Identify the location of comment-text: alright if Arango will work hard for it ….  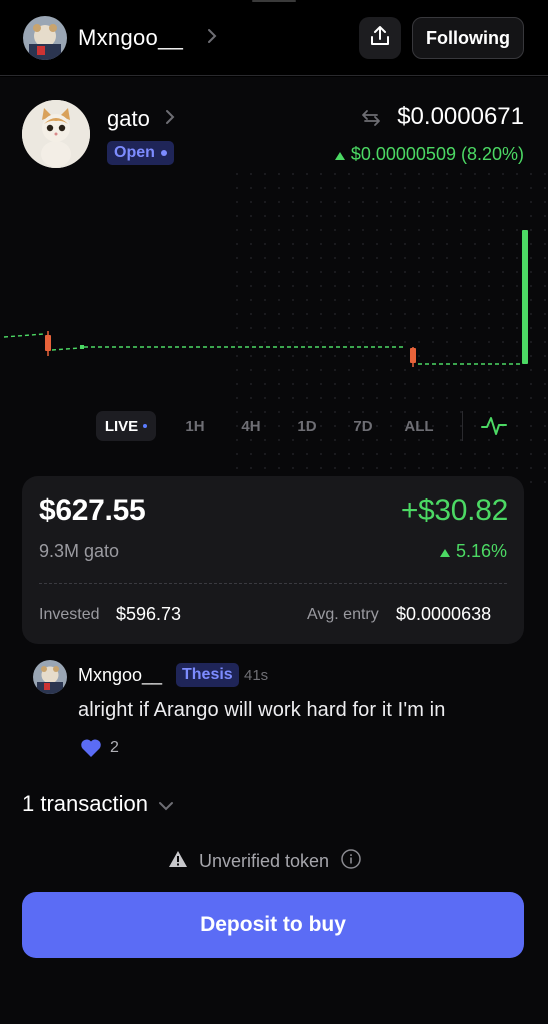
(262, 710).